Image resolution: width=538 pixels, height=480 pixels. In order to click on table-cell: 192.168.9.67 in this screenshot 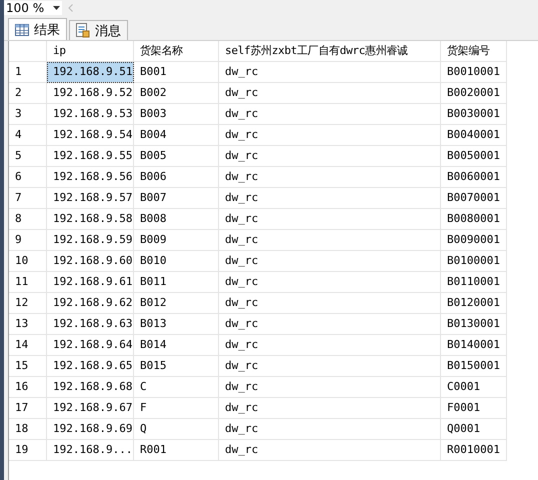, I will do `click(90, 408)`.